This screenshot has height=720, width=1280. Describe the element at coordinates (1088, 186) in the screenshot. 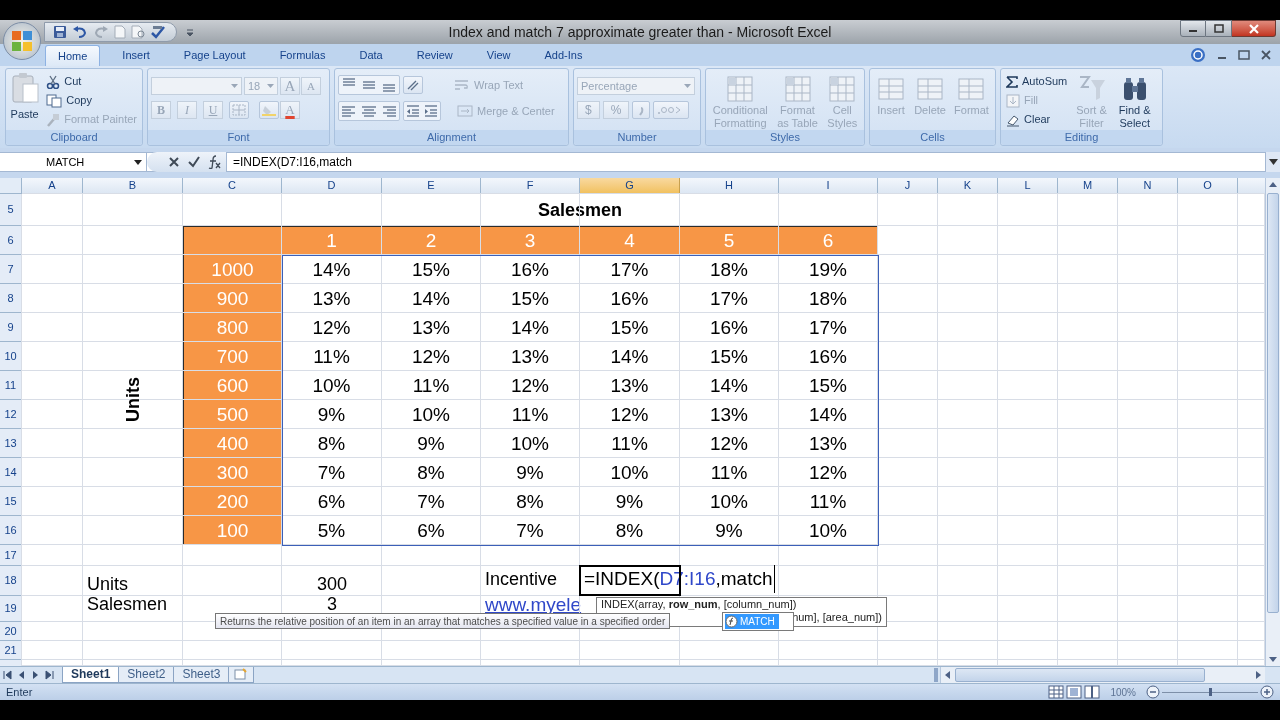

I see `column-header: M` at that location.